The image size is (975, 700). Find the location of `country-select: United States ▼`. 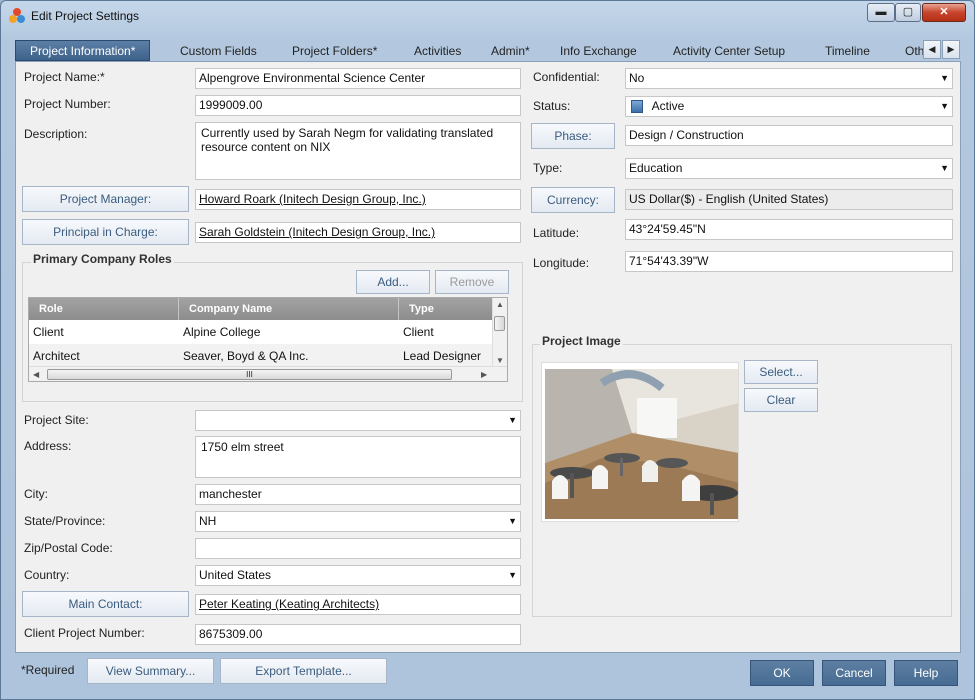

country-select: United States ▼ is located at coordinates (358, 575).